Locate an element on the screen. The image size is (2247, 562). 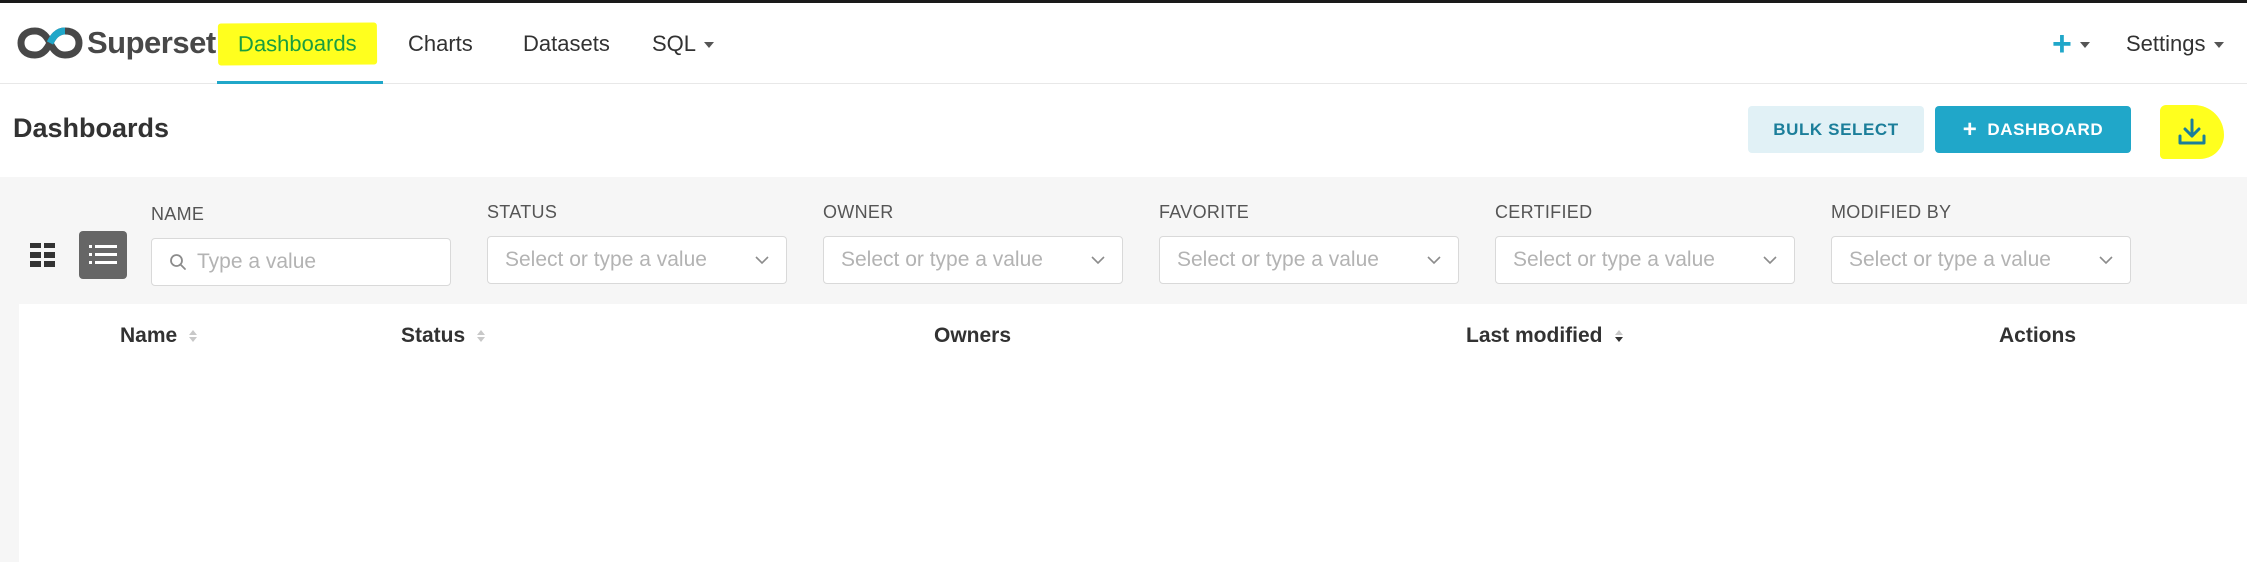
filter-label: OWNER is located at coordinates (858, 212).